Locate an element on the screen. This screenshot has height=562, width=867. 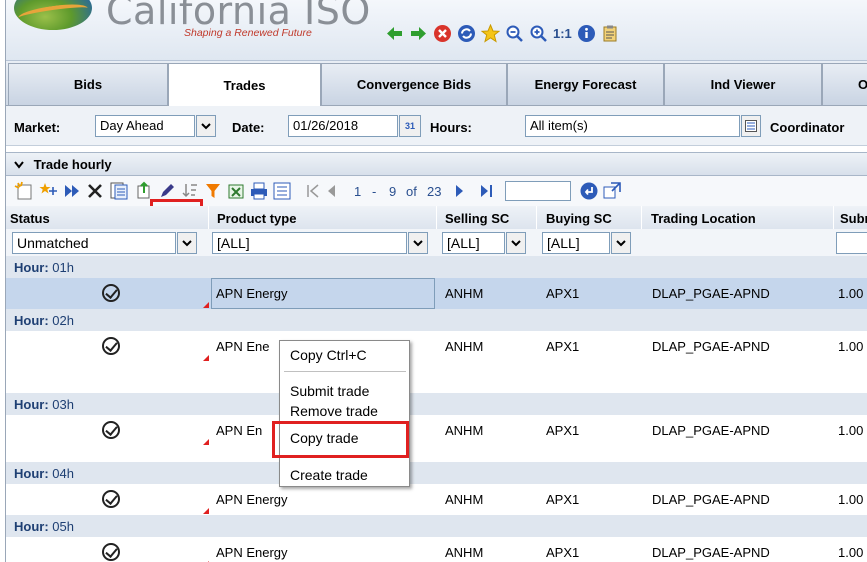
new-record-icon is located at coordinates (24, 191).